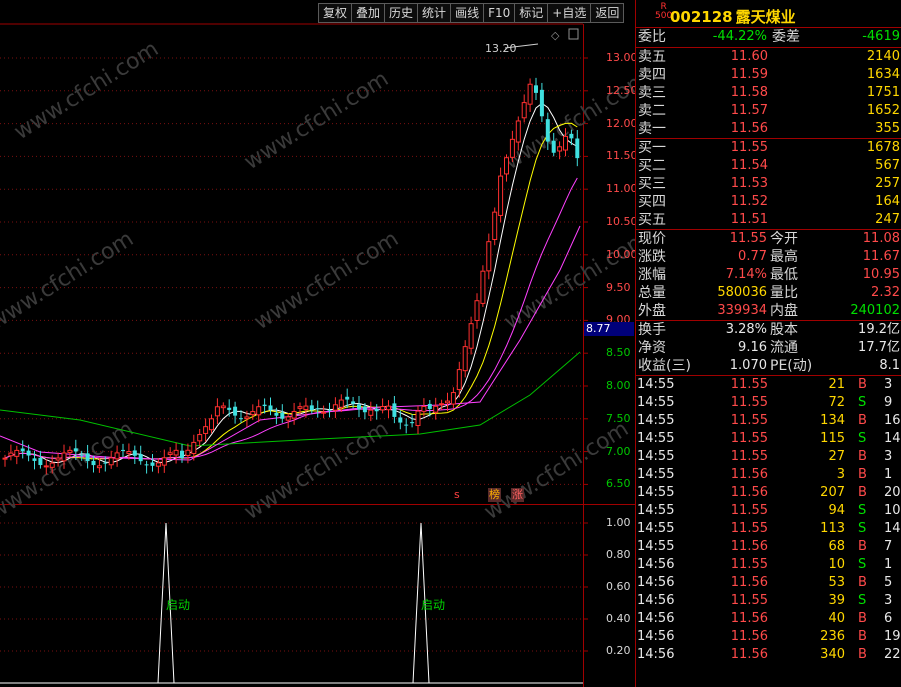  I want to click on signal-label-2: 启动, so click(433, 605).